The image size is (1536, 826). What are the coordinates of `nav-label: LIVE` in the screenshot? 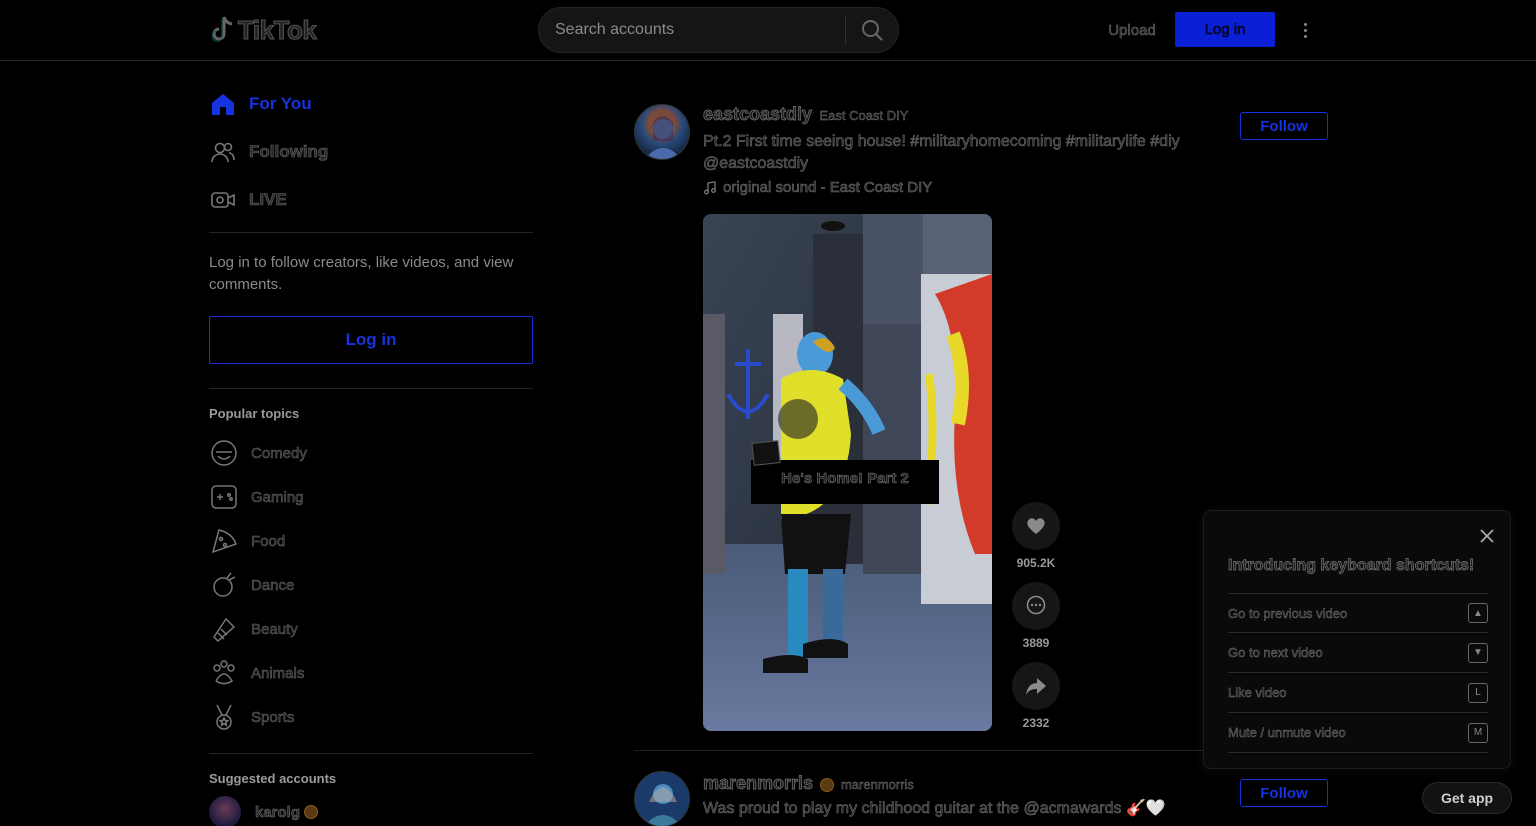 It's located at (268, 200).